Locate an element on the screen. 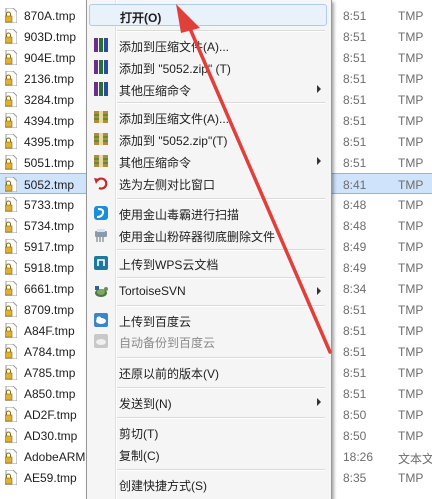  menu-item-kingsoft-scan-label: 使用金山毒霸进行扫描 is located at coordinates (179, 215).